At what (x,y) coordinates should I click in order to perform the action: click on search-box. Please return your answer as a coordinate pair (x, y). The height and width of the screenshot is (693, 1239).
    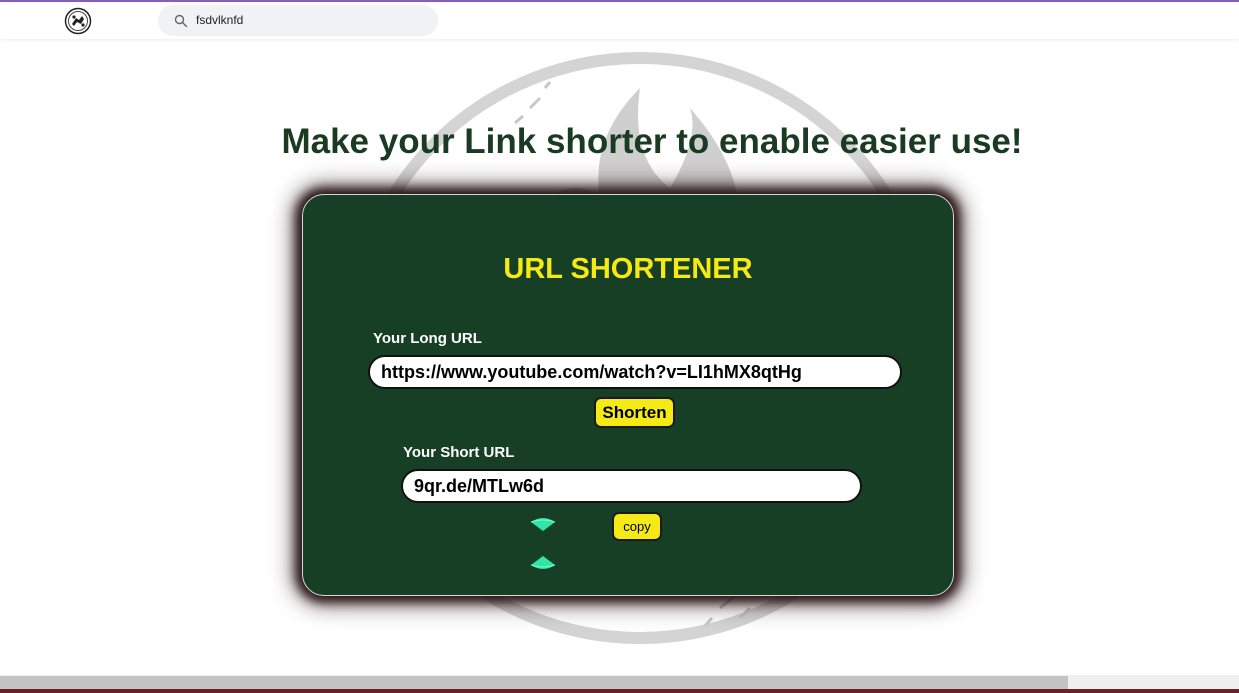
    Looking at the image, I should click on (298, 20).